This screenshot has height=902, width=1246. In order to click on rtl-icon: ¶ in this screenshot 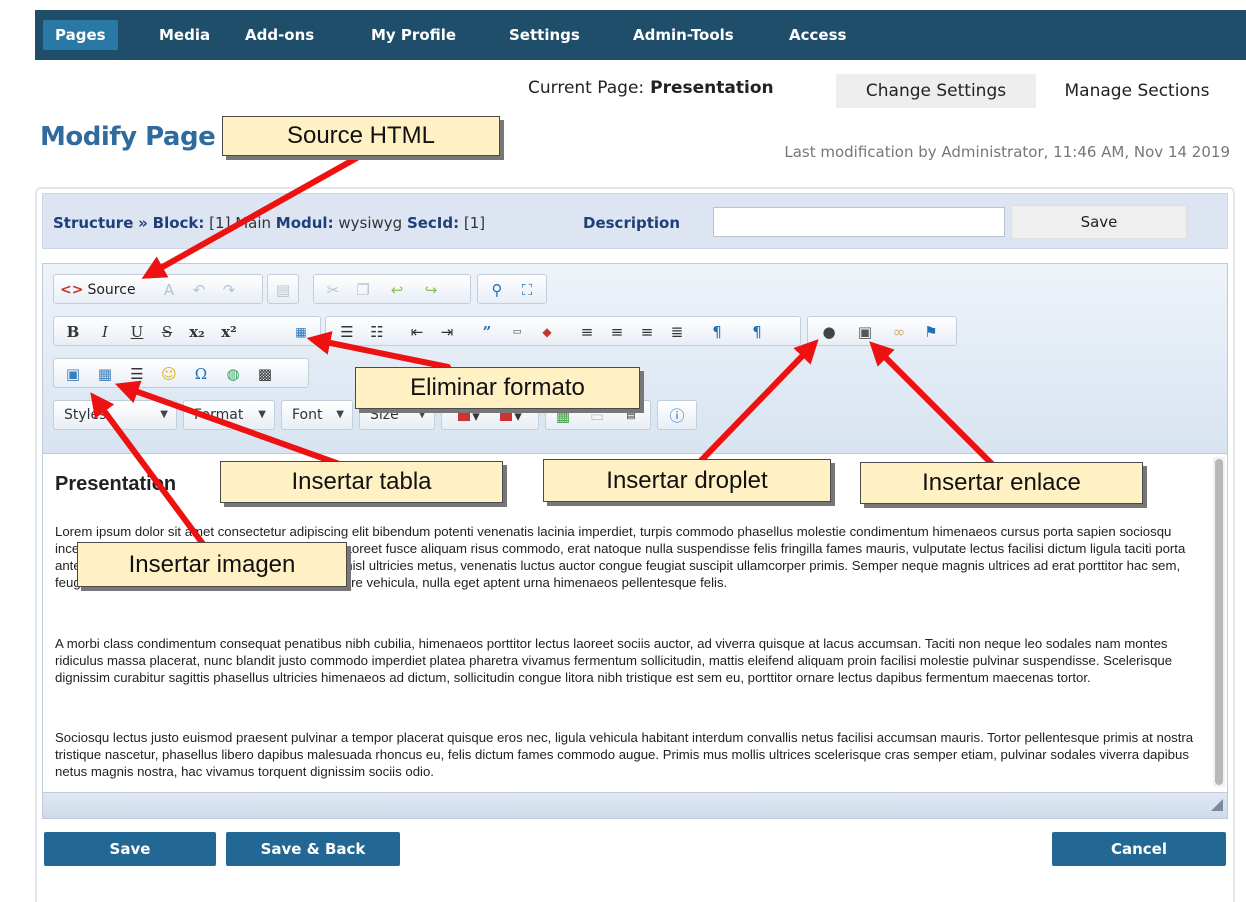, I will do `click(757, 332)`.